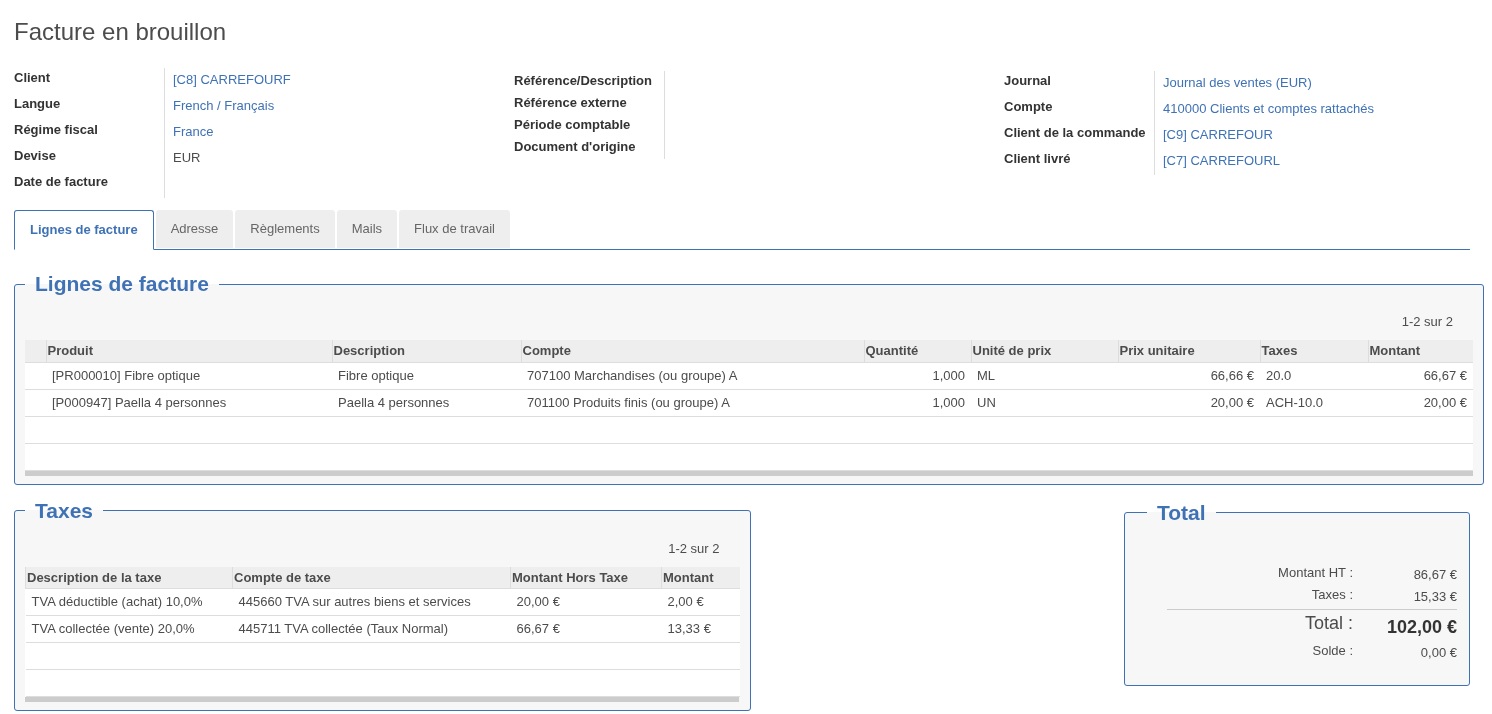 This screenshot has height=714, width=1492. What do you see at coordinates (583, 81) in the screenshot?
I see `field-label: Référence/Description` at bounding box center [583, 81].